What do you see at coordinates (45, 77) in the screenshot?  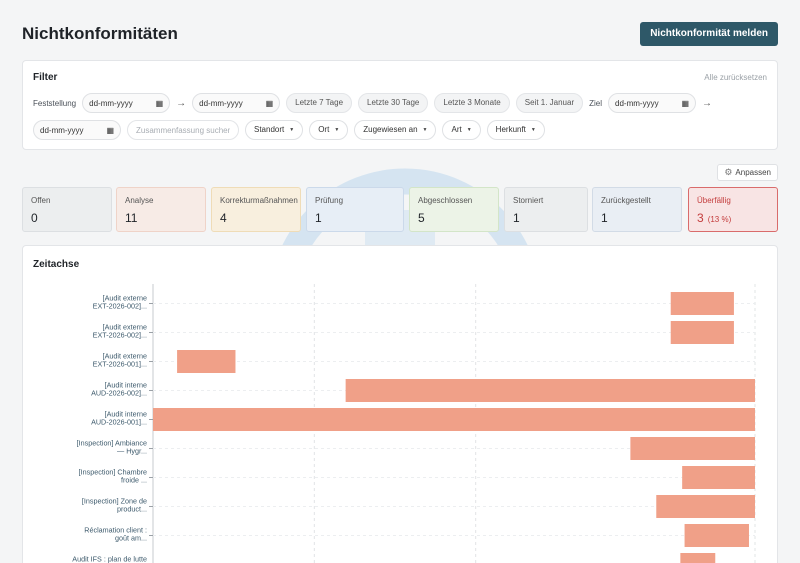 I see `filter-title: Filter` at bounding box center [45, 77].